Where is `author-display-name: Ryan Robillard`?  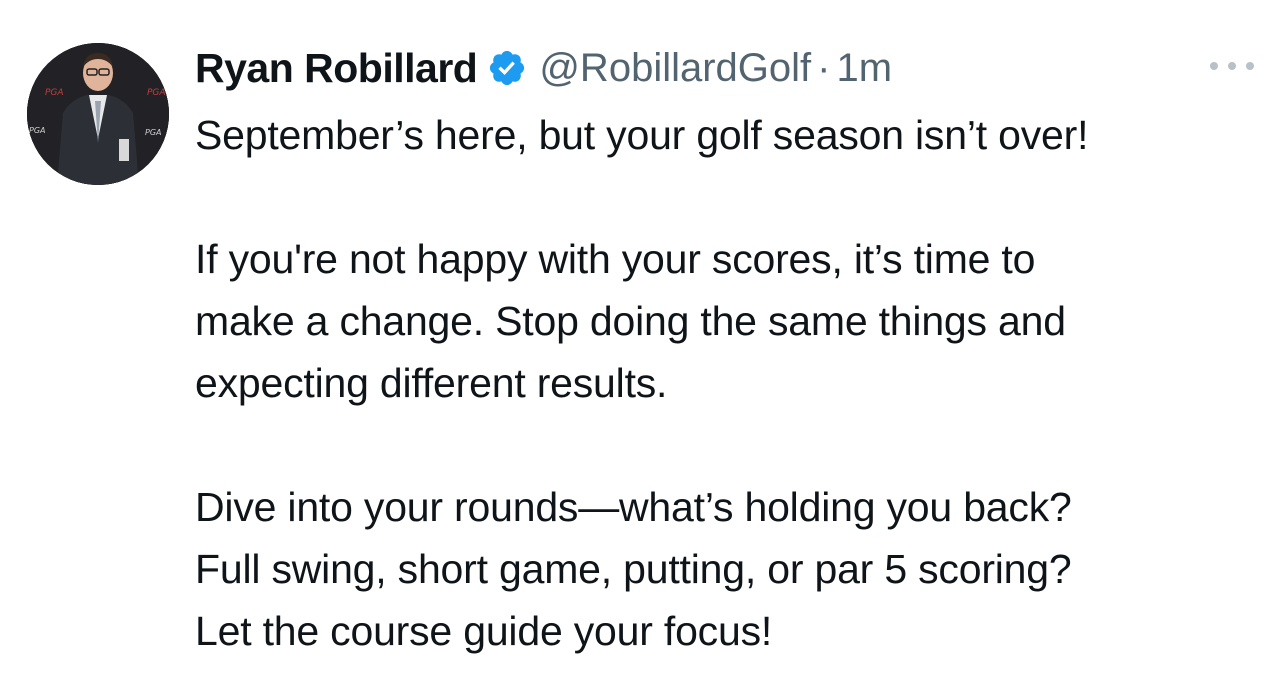 author-display-name: Ryan Robillard is located at coordinates (336, 68).